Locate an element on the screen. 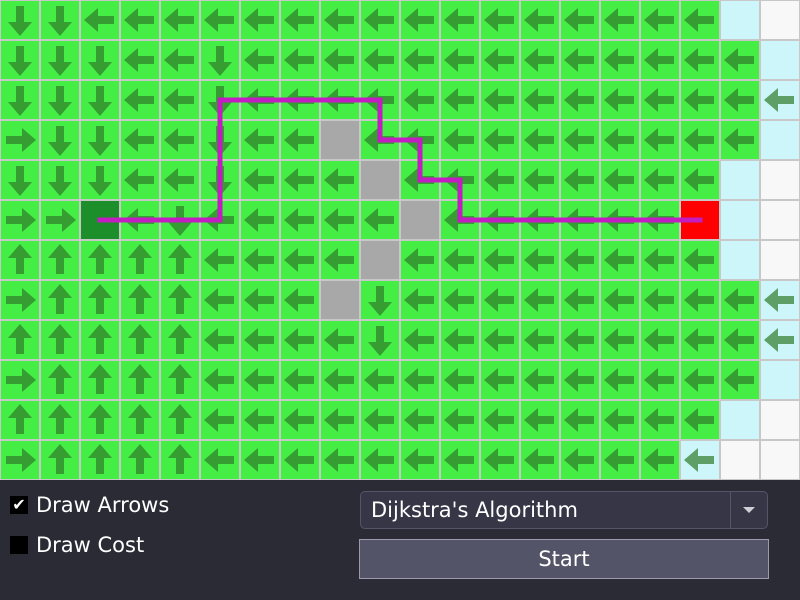  draw-arrows-label: Draw Arrows is located at coordinates (103, 505).